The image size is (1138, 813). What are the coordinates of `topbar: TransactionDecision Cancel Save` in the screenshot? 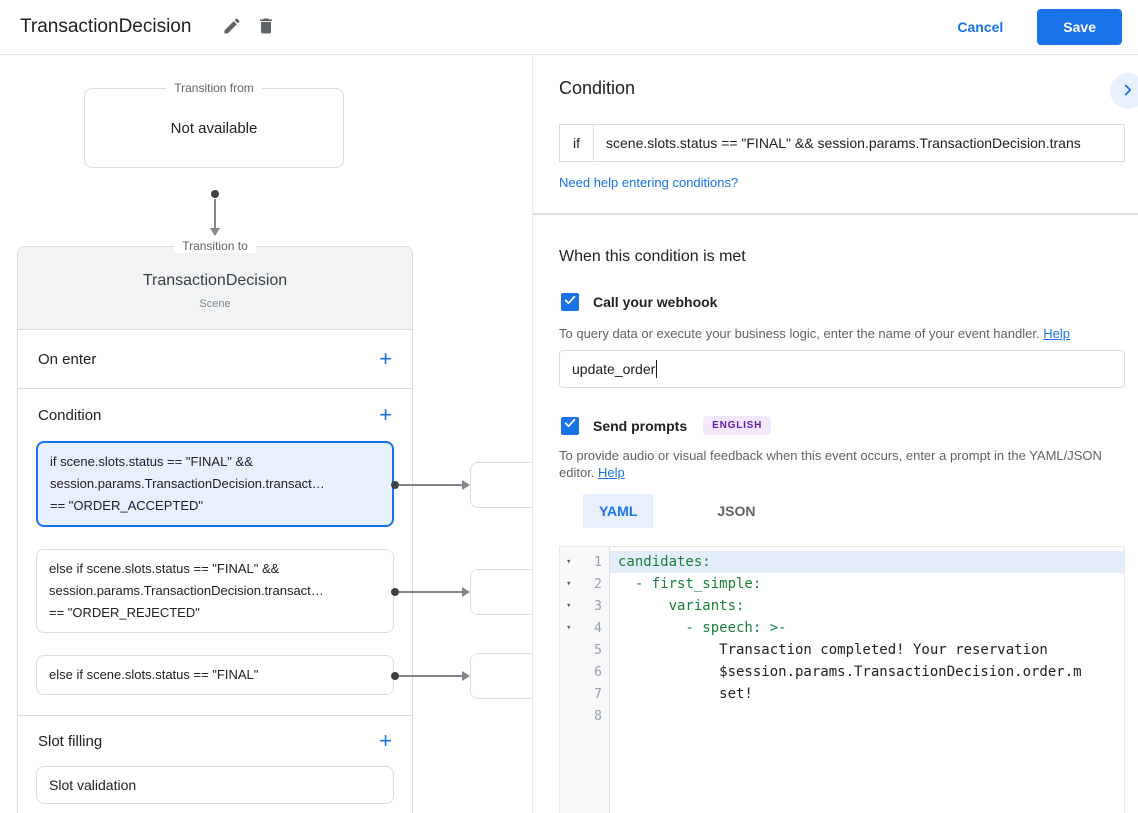 It's located at (569, 27).